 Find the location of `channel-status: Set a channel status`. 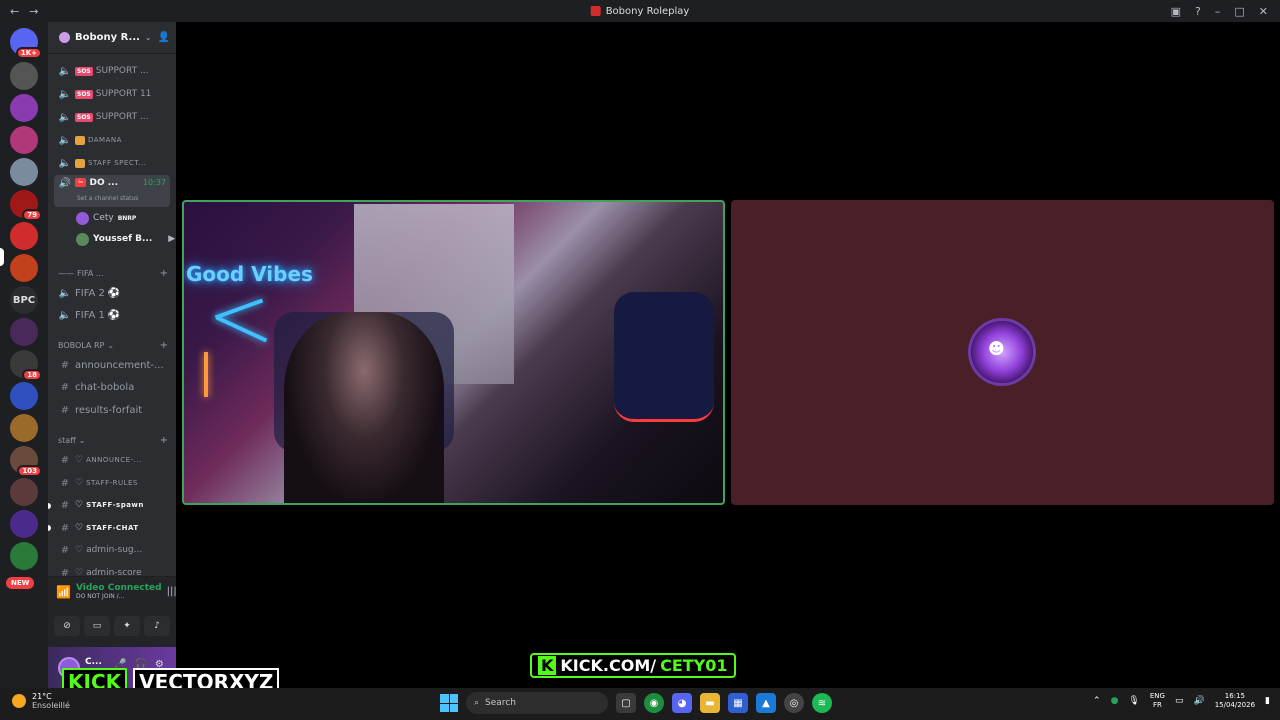

channel-status: Set a channel status is located at coordinates (107, 198).